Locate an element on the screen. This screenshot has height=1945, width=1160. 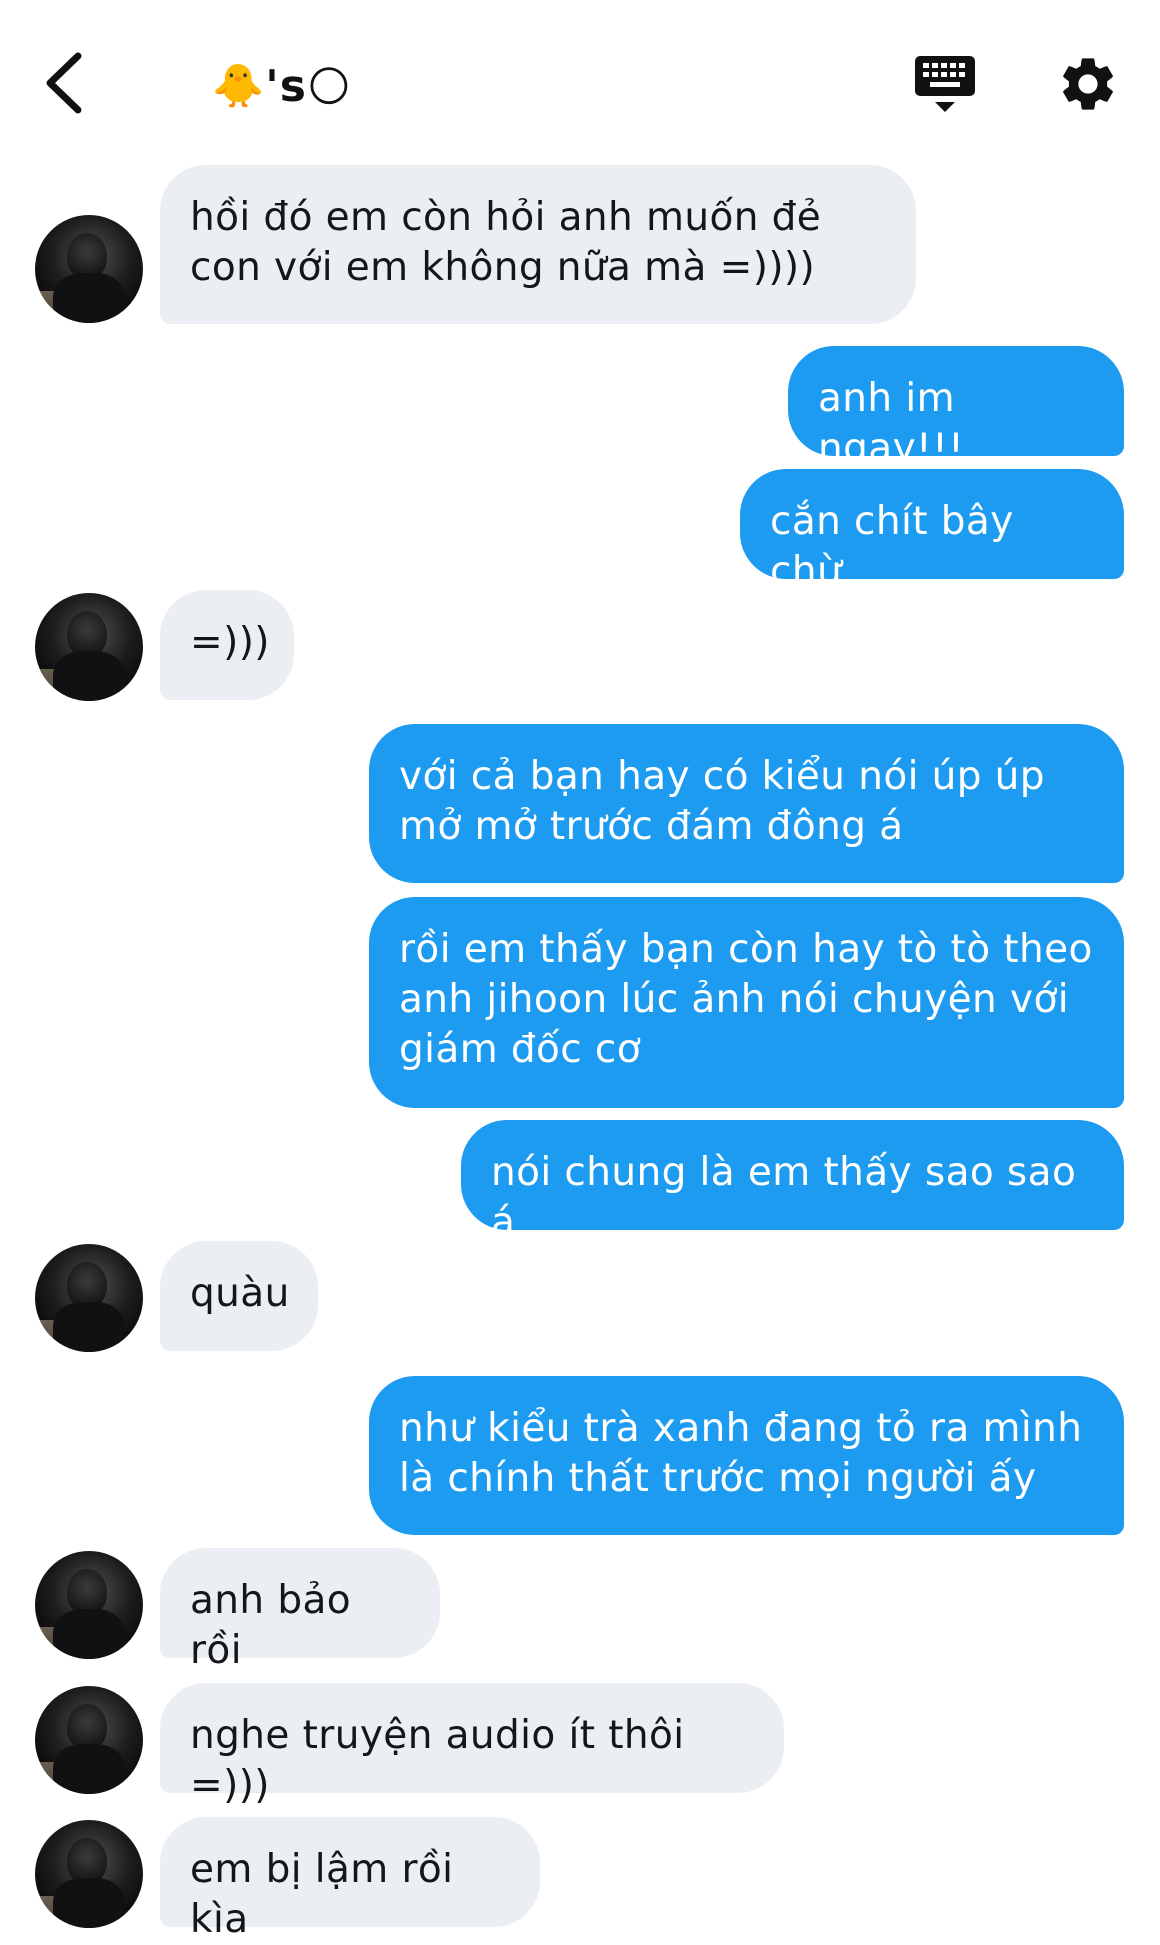
keyboard-icon is located at coordinates (945, 84).